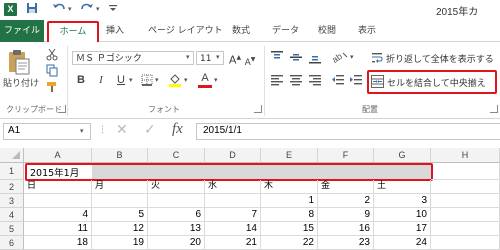 This screenshot has width=500, height=250. I want to click on cut-icon, so click(52, 54).